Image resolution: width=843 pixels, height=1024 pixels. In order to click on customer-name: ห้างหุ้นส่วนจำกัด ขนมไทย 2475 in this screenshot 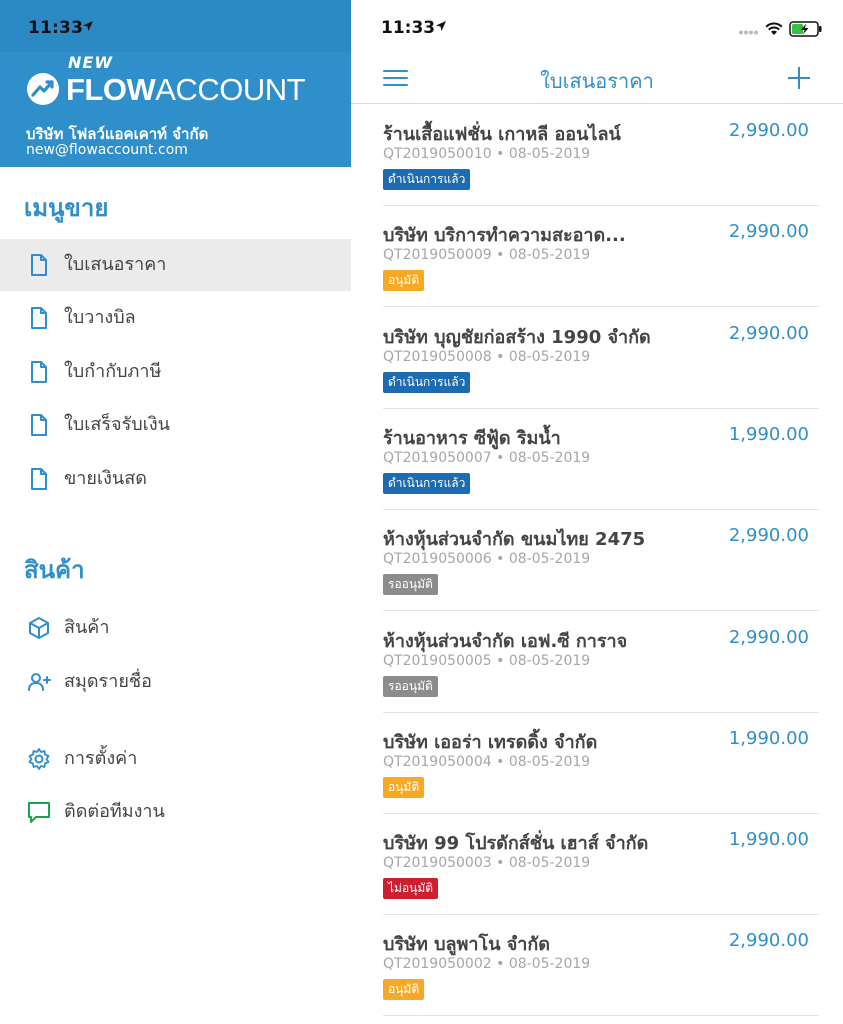, I will do `click(514, 540)`.